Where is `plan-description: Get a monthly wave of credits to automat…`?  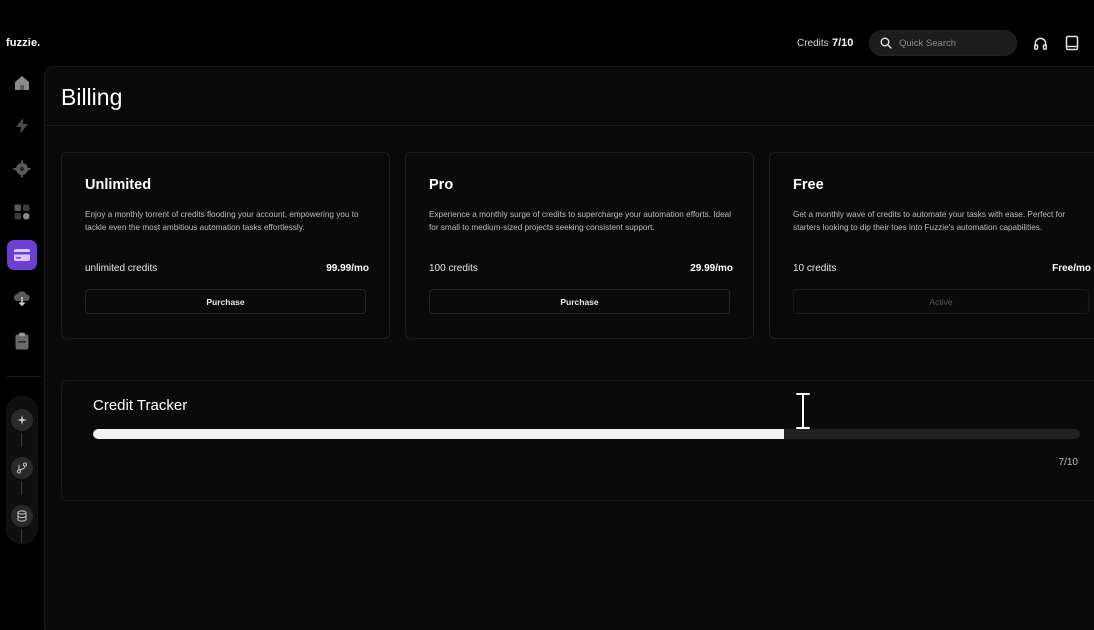 plan-description: Get a monthly wave of credits to automat… is located at coordinates (929, 221).